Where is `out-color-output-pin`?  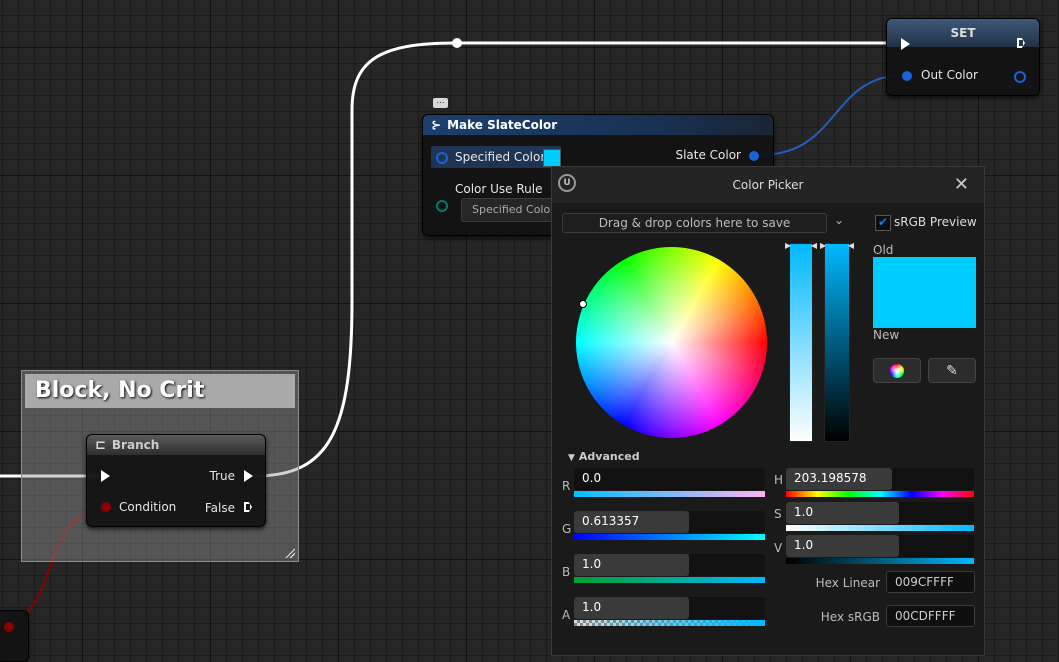 out-color-output-pin is located at coordinates (1020, 77).